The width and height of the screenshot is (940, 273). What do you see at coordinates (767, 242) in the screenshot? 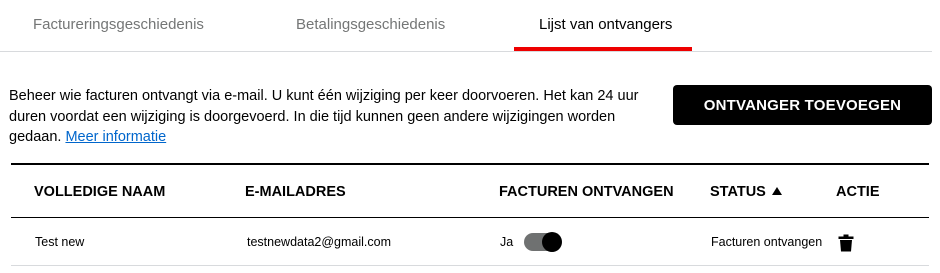
I see `recipient-status: Facturen ontvangen` at bounding box center [767, 242].